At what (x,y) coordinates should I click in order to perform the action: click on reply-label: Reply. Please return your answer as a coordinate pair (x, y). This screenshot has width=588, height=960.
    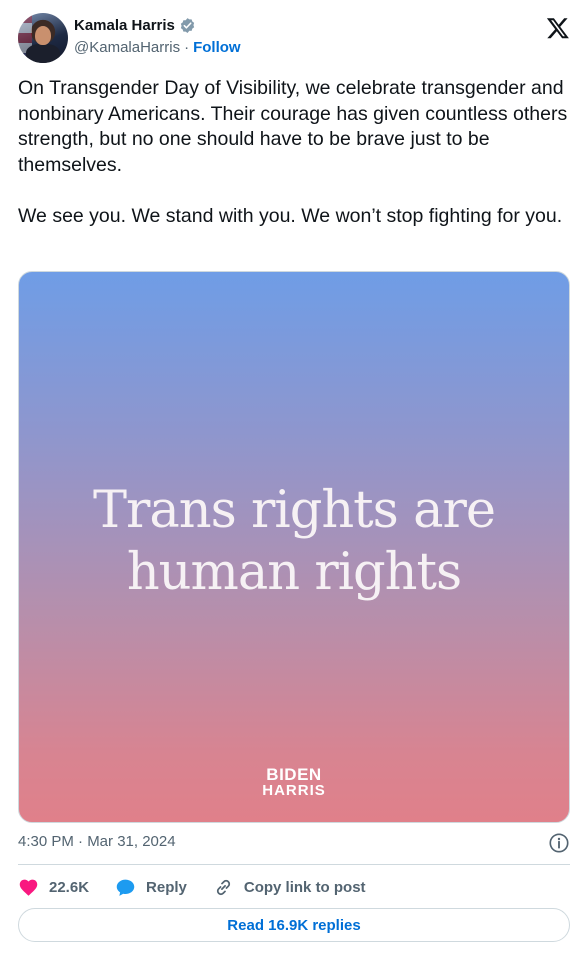
    Looking at the image, I should click on (166, 887).